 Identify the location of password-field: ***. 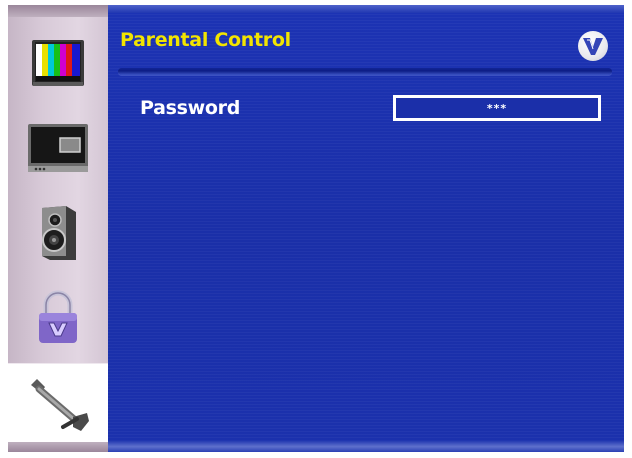
(497, 108).